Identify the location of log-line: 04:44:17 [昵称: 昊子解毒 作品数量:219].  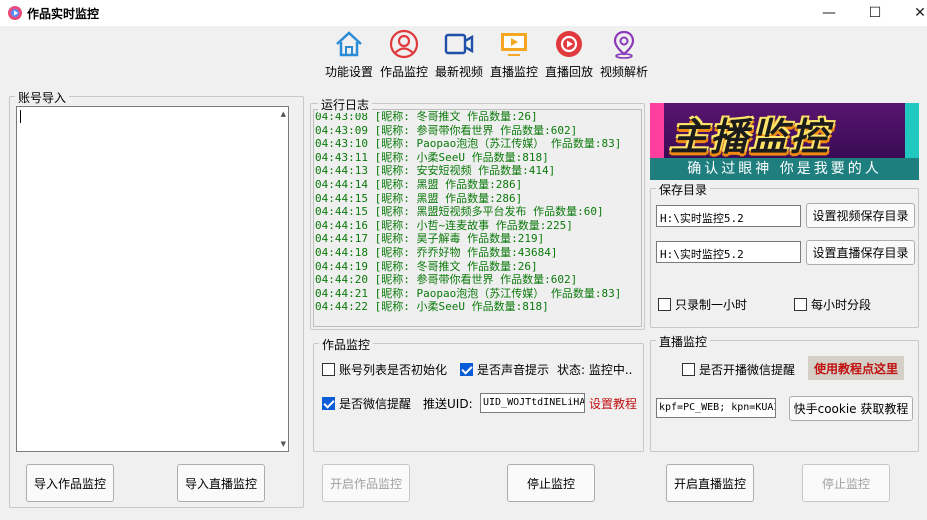
(430, 239).